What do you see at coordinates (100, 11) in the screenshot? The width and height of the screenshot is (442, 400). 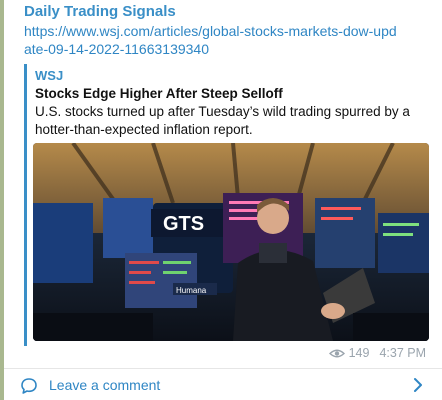 I see `channel-name: Daily Trading Signals` at bounding box center [100, 11].